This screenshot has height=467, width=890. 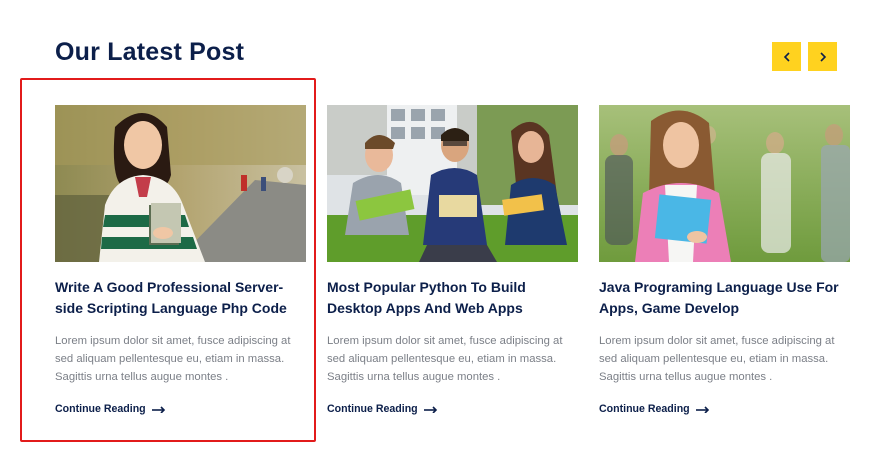 I want to click on students-on-grass-photo, so click(x=452, y=183).